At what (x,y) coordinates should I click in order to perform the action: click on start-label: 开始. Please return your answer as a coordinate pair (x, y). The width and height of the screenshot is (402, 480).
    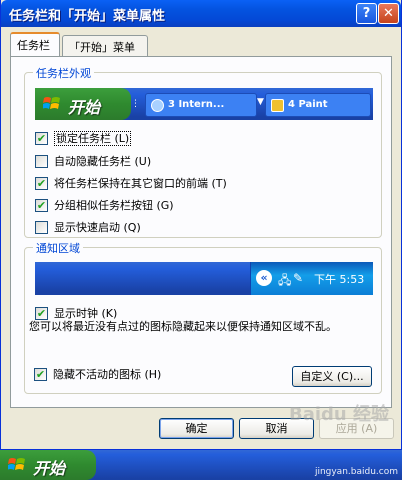
    Looking at the image, I should click on (49, 468).